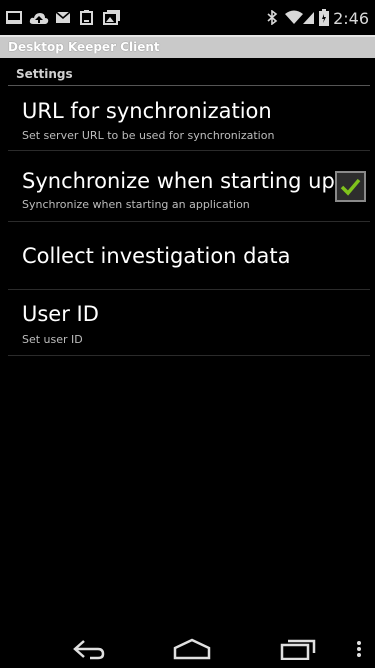  What do you see at coordinates (39, 19) in the screenshot?
I see `cloud-upload-icon` at bounding box center [39, 19].